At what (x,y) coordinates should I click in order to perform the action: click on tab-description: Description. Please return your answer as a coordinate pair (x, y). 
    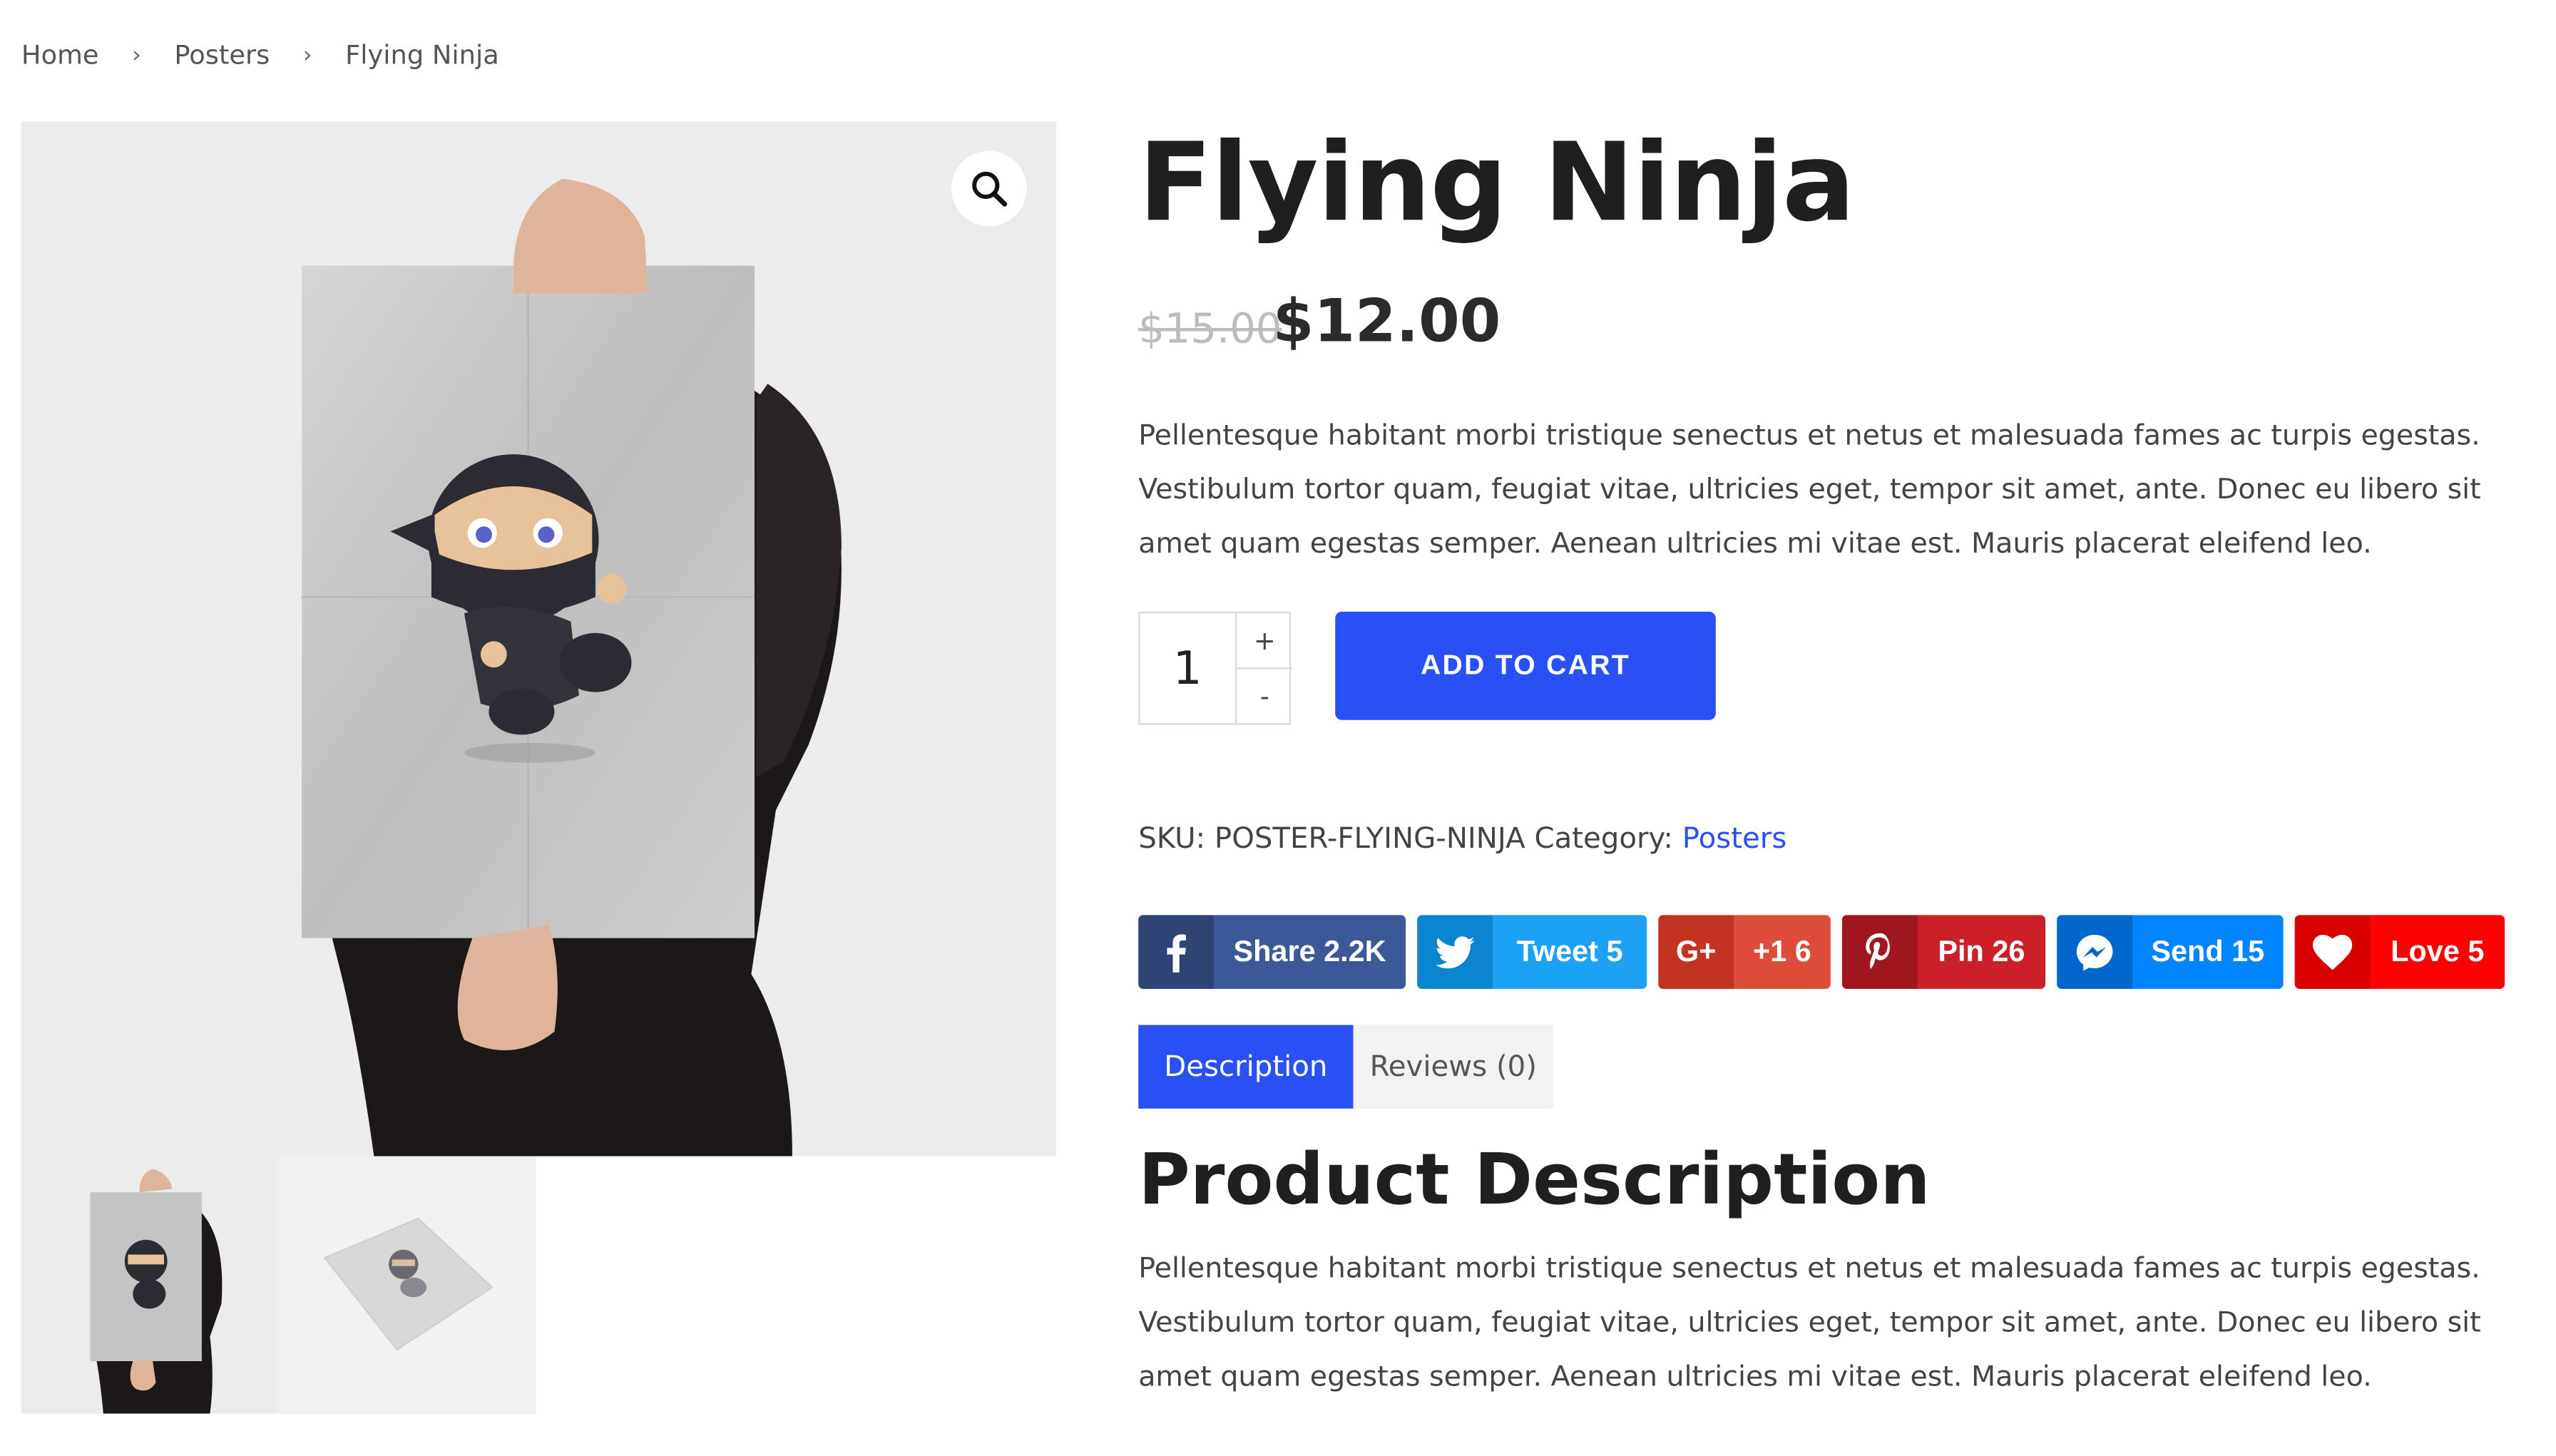
    Looking at the image, I should click on (1246, 1067).